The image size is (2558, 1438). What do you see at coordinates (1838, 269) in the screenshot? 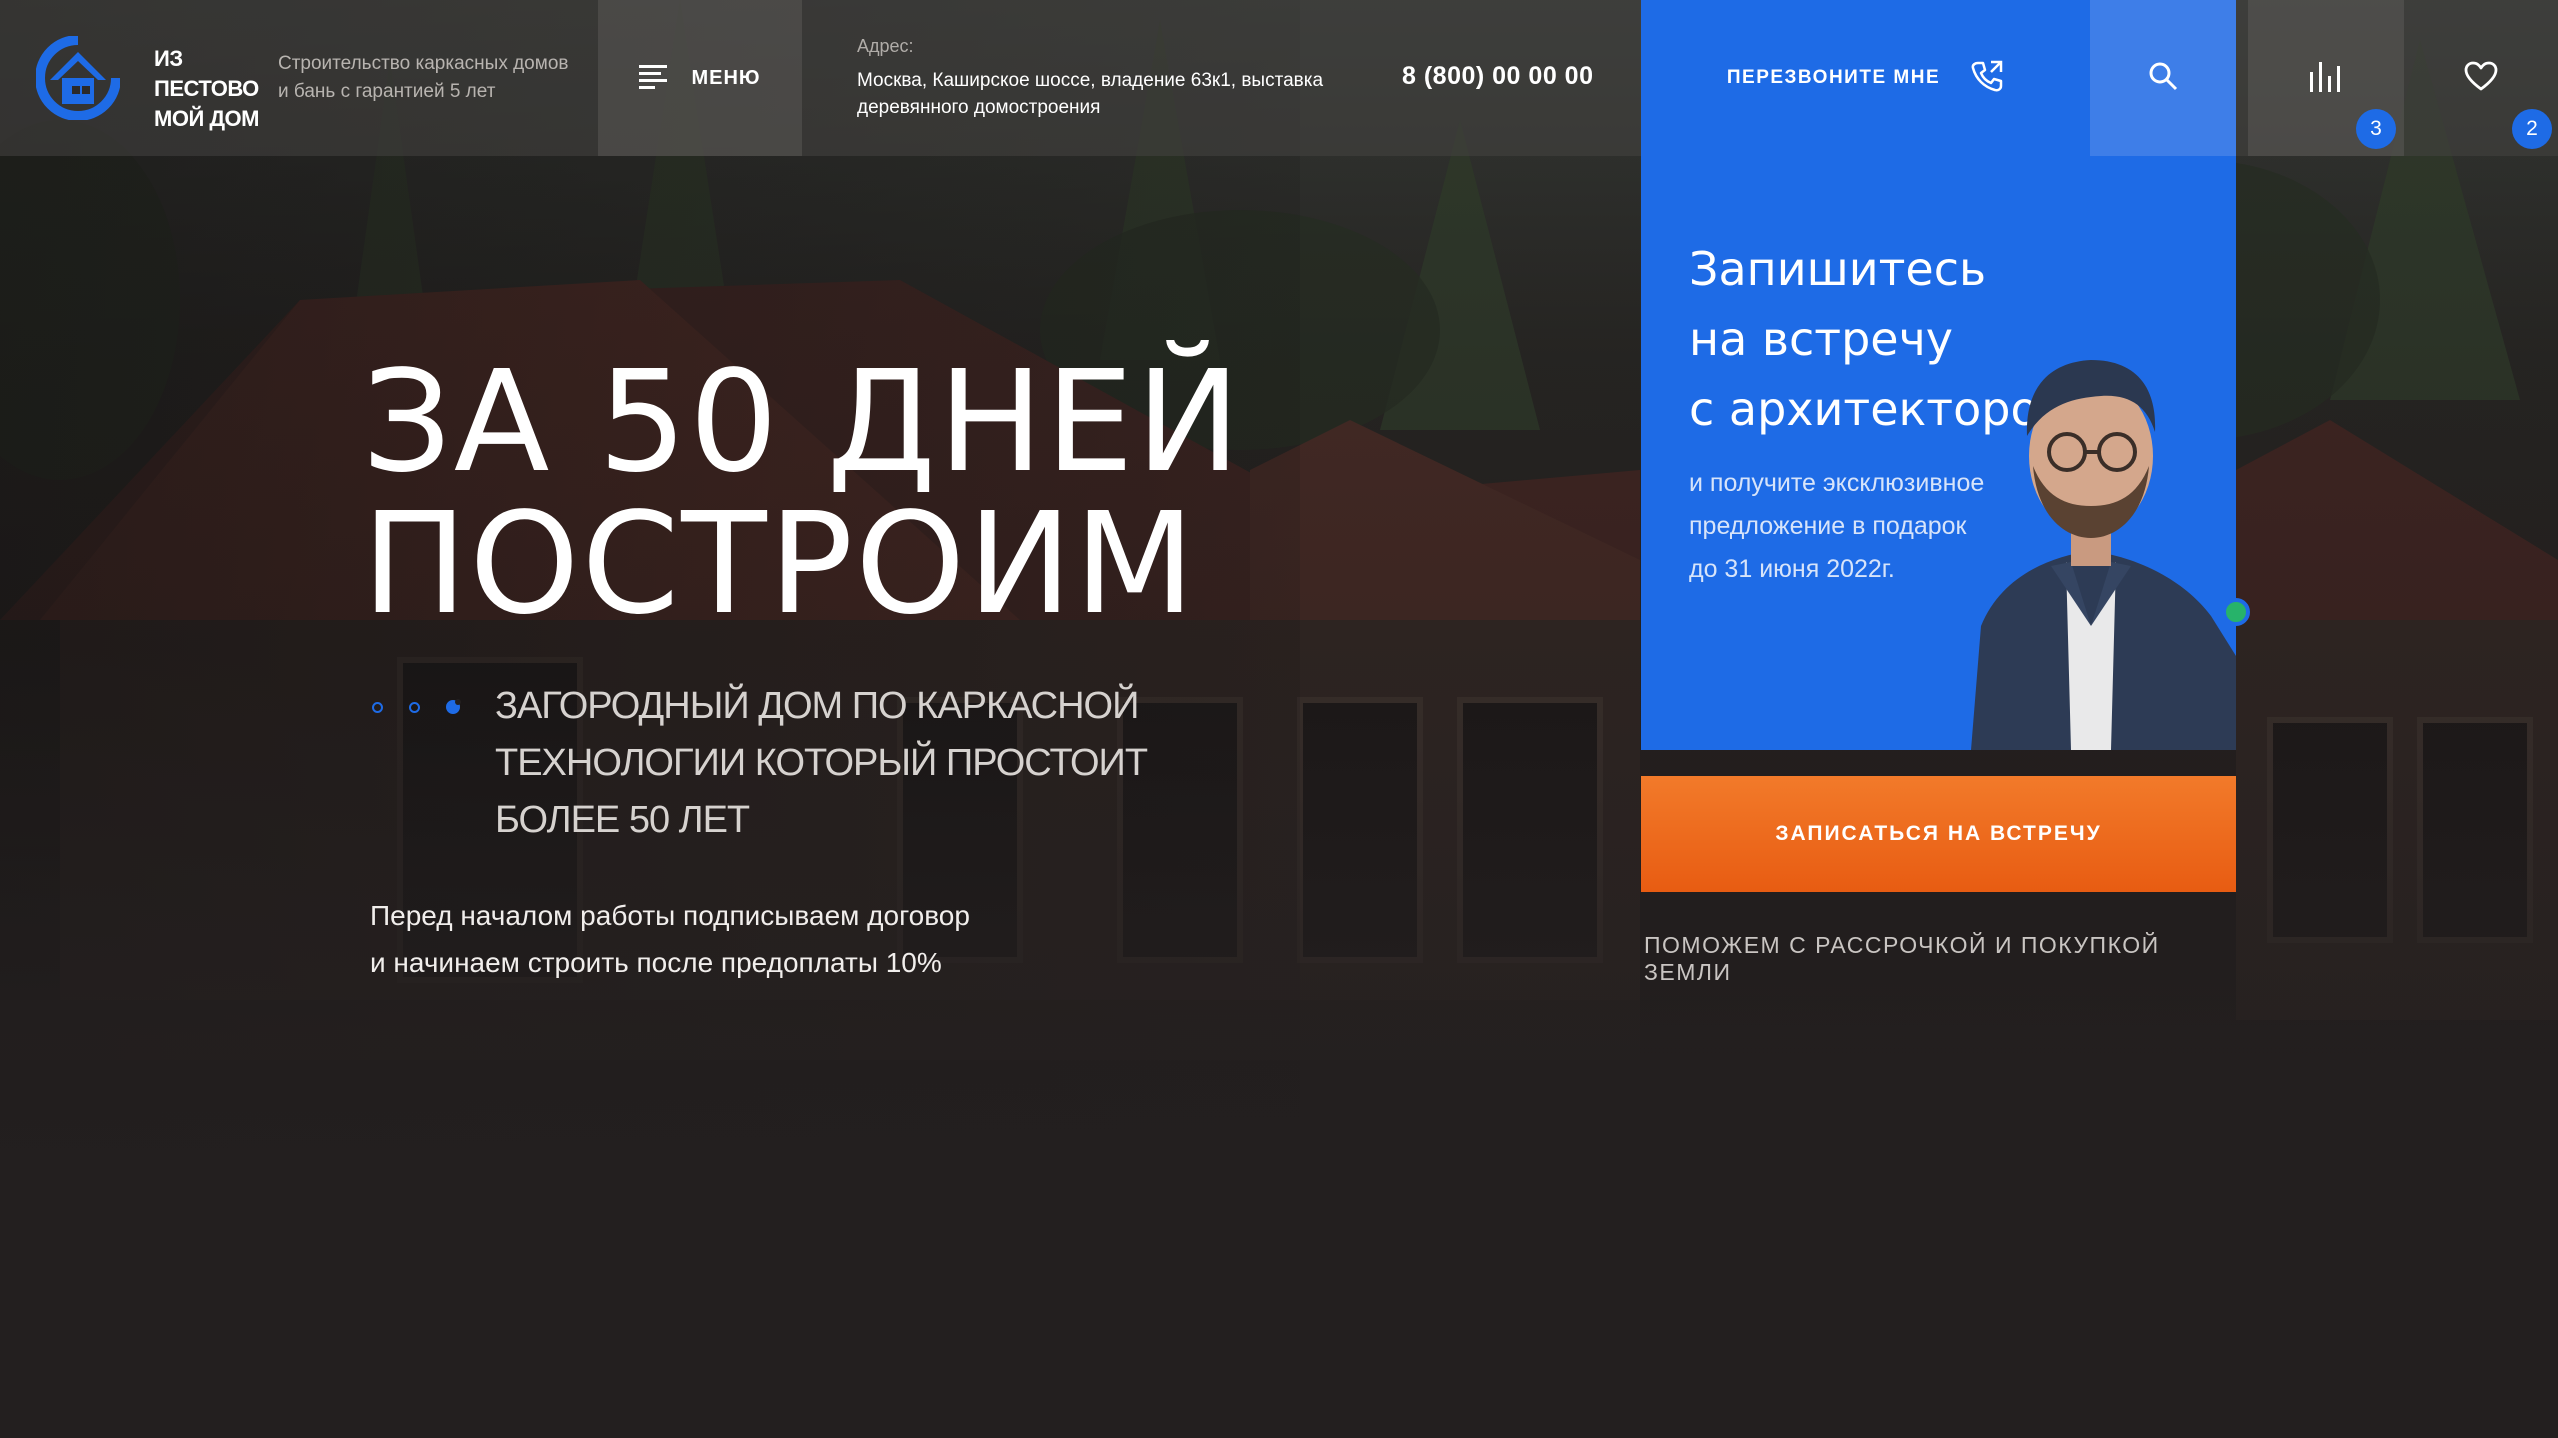
I see `promo-title-line-1: Запишитесь` at bounding box center [1838, 269].